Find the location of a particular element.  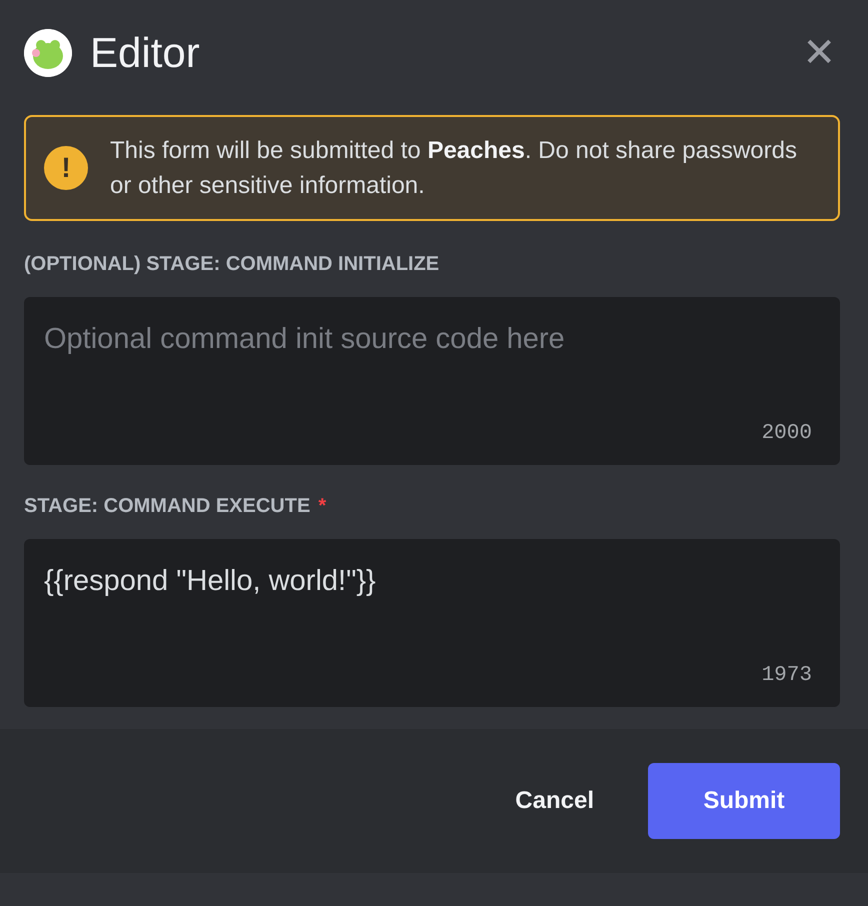

cancel-button: Cancel is located at coordinates (554, 801).